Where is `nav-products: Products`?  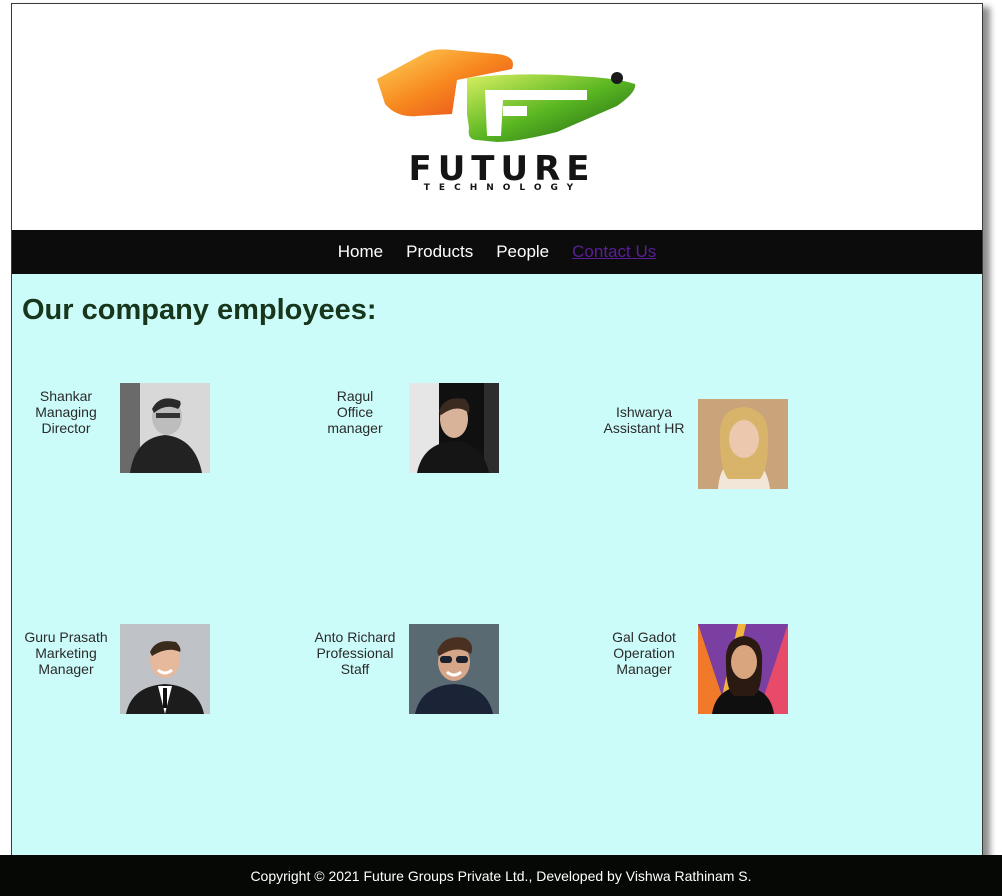
nav-products: Products is located at coordinates (439, 252).